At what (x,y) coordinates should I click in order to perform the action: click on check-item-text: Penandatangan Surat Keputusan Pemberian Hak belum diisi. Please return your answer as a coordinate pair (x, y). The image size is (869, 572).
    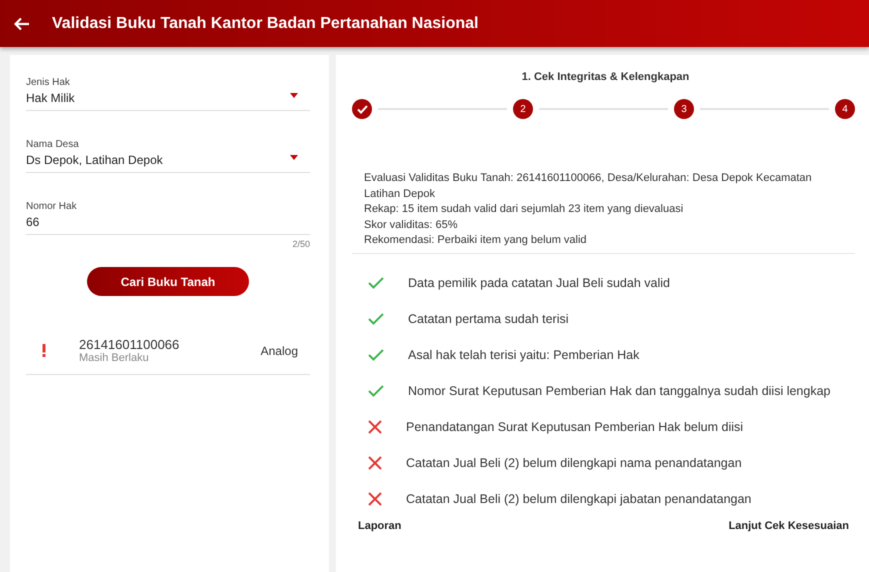
    Looking at the image, I should click on (575, 427).